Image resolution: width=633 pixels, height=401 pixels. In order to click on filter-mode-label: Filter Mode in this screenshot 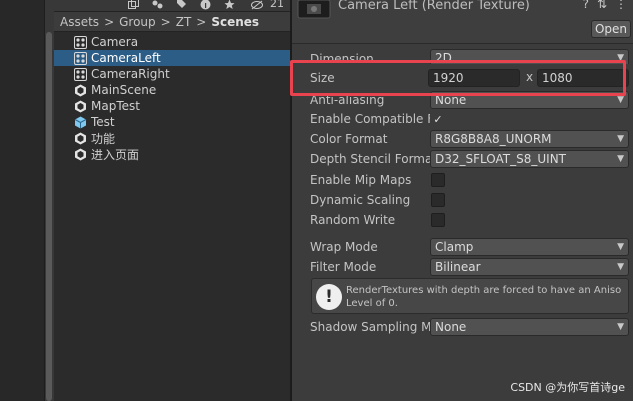, I will do `click(343, 267)`.